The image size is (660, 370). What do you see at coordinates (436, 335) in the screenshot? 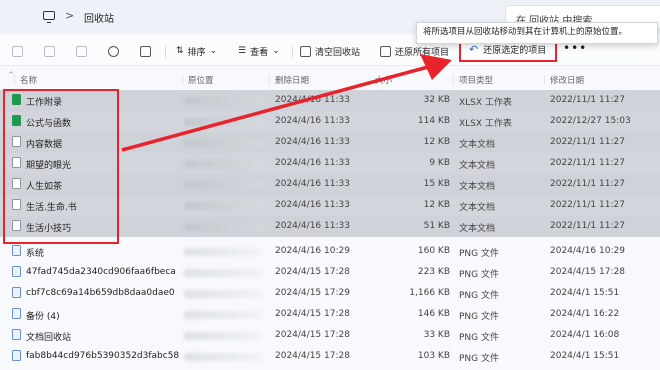
I see `file-size: 33 KB` at bounding box center [436, 335].